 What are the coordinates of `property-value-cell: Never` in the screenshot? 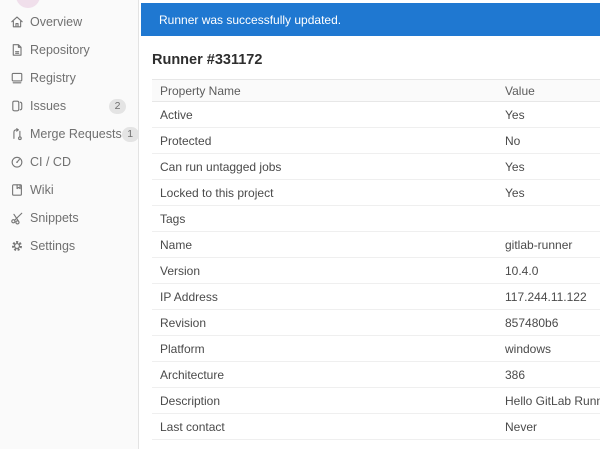 It's located at (548, 426).